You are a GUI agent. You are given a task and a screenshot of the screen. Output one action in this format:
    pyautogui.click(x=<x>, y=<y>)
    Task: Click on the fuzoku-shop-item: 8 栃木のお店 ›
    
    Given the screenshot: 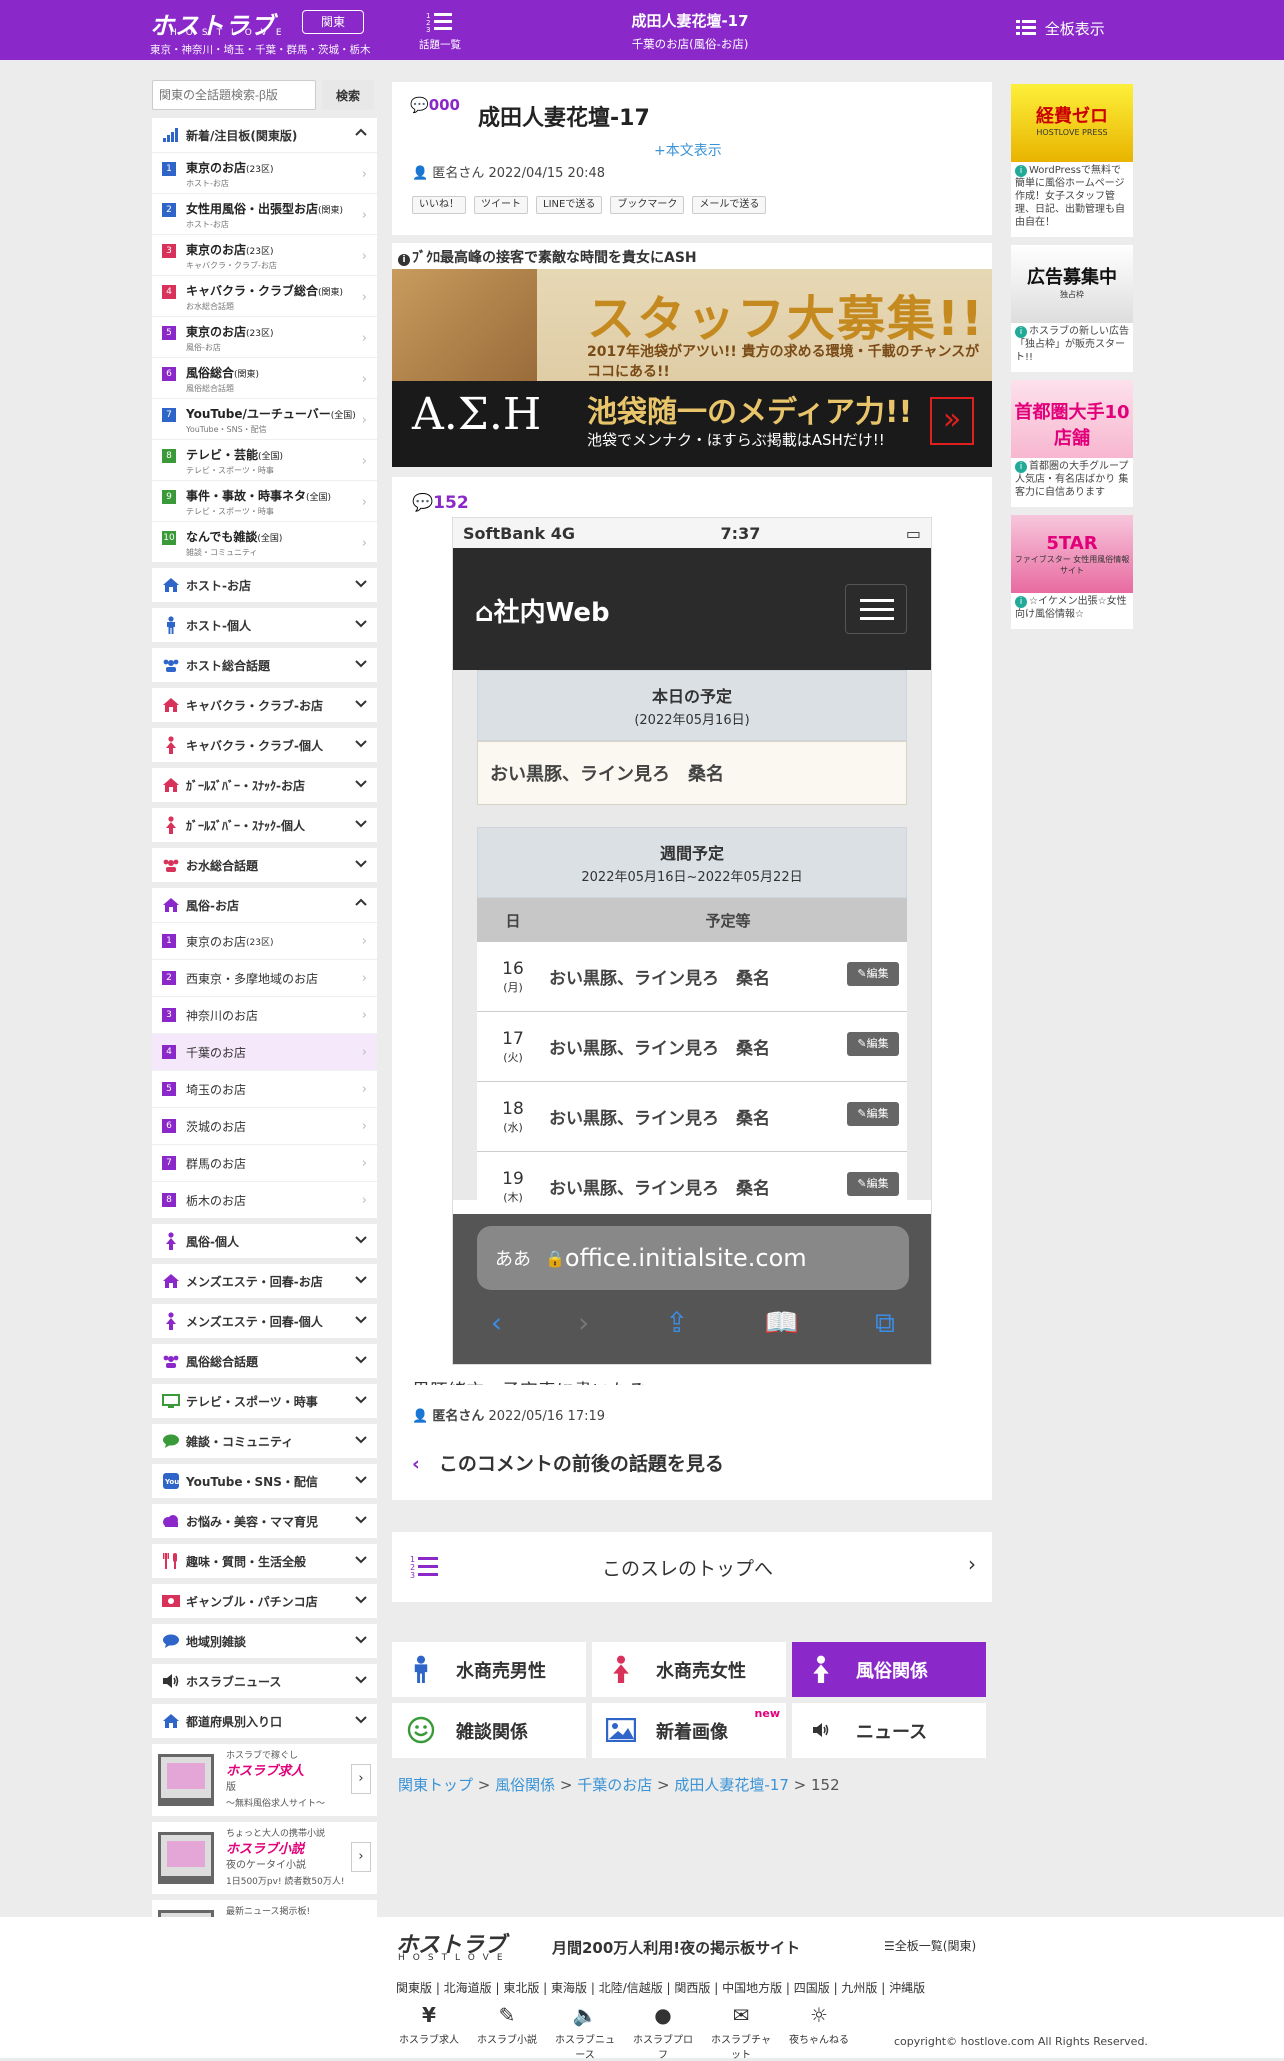 What is the action you would take?
    pyautogui.click(x=264, y=1199)
    